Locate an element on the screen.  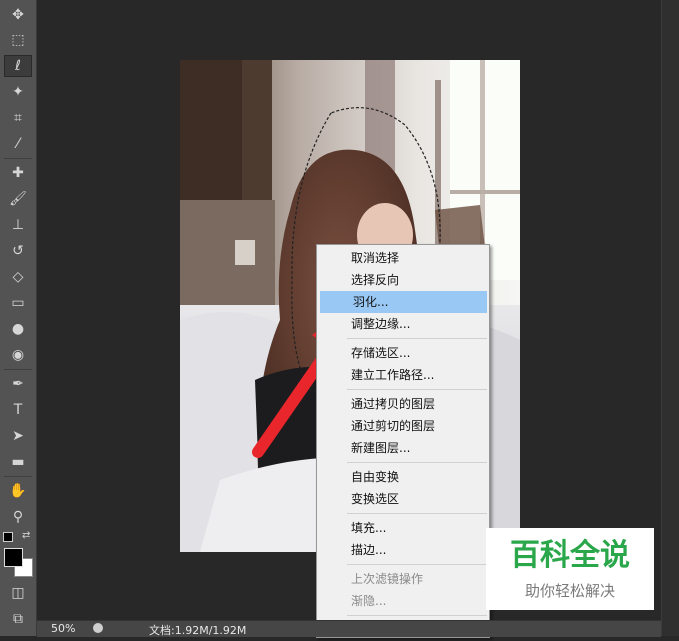
menu-item-free-transform: 自由变换 is located at coordinates (403, 477).